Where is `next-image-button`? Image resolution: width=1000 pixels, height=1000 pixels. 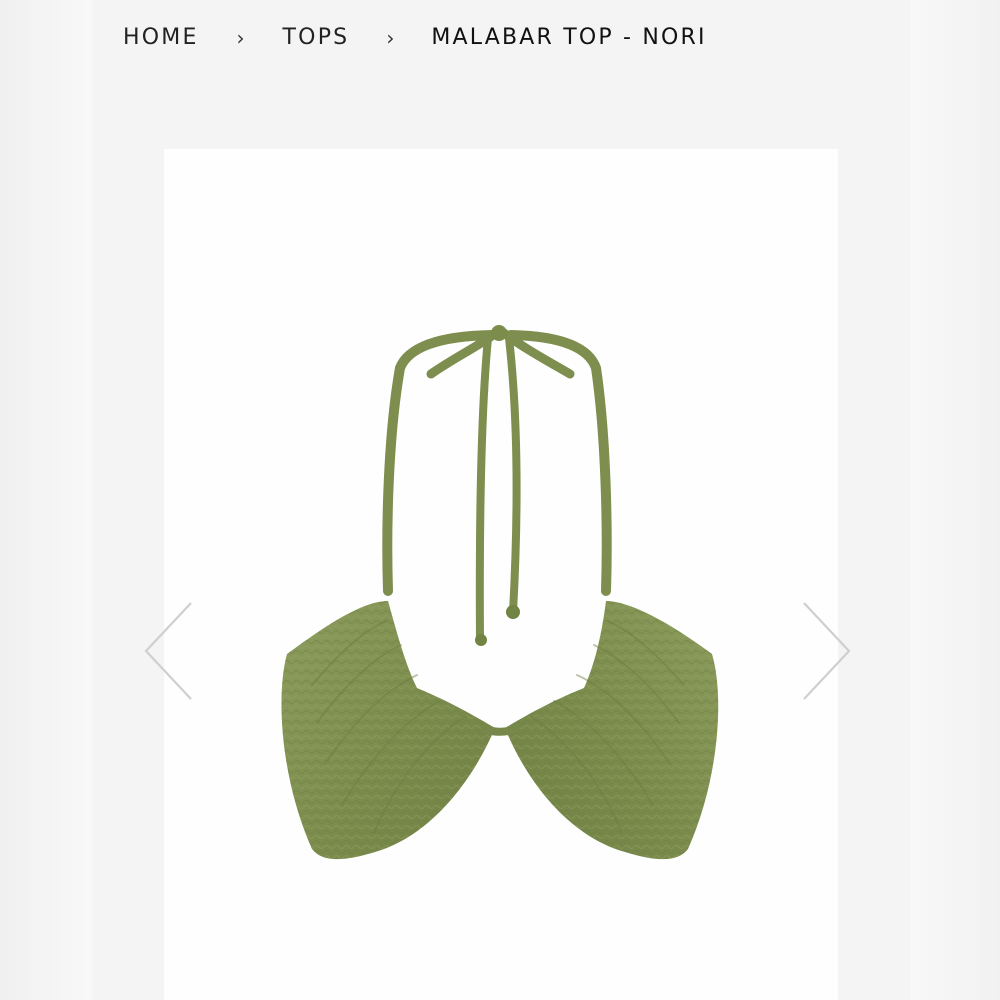
next-image-button is located at coordinates (827, 651).